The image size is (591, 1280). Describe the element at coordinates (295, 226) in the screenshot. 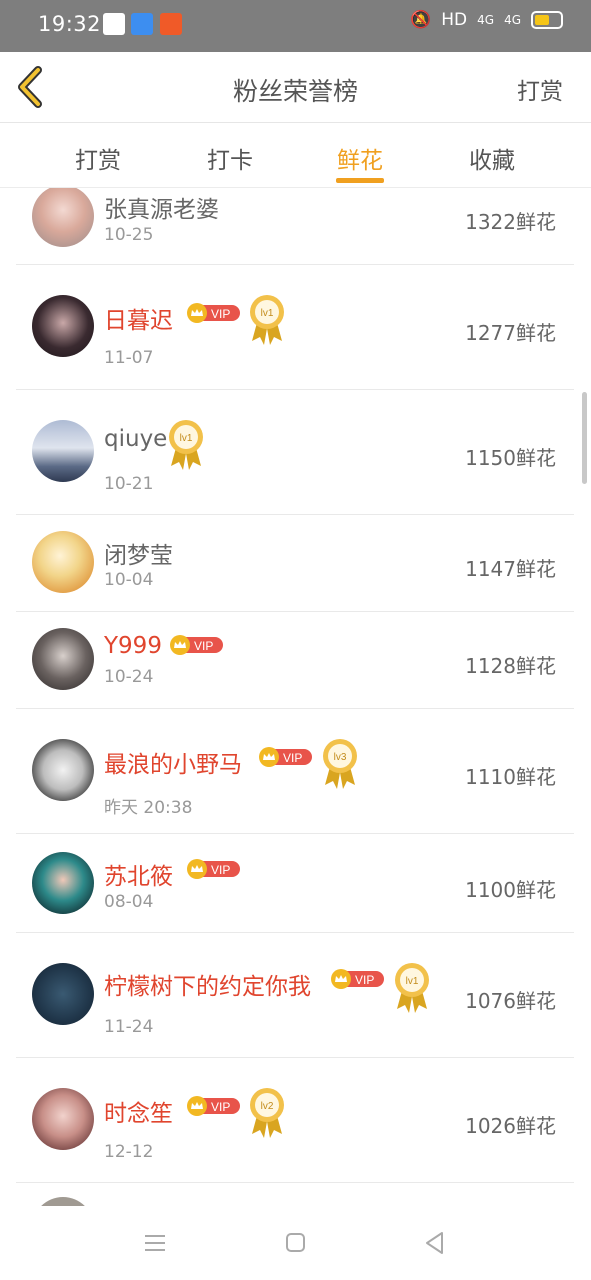

I see `list-item: 张真源老婆 10-25 1322鲜花` at that location.